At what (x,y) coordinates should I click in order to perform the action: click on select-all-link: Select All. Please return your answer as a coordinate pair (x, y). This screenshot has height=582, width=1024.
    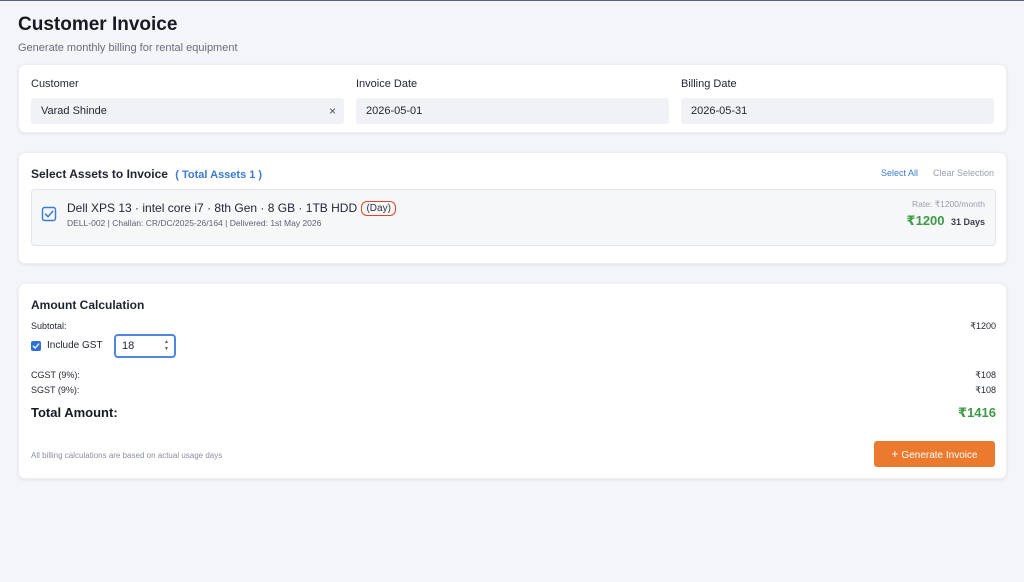
    Looking at the image, I should click on (899, 173).